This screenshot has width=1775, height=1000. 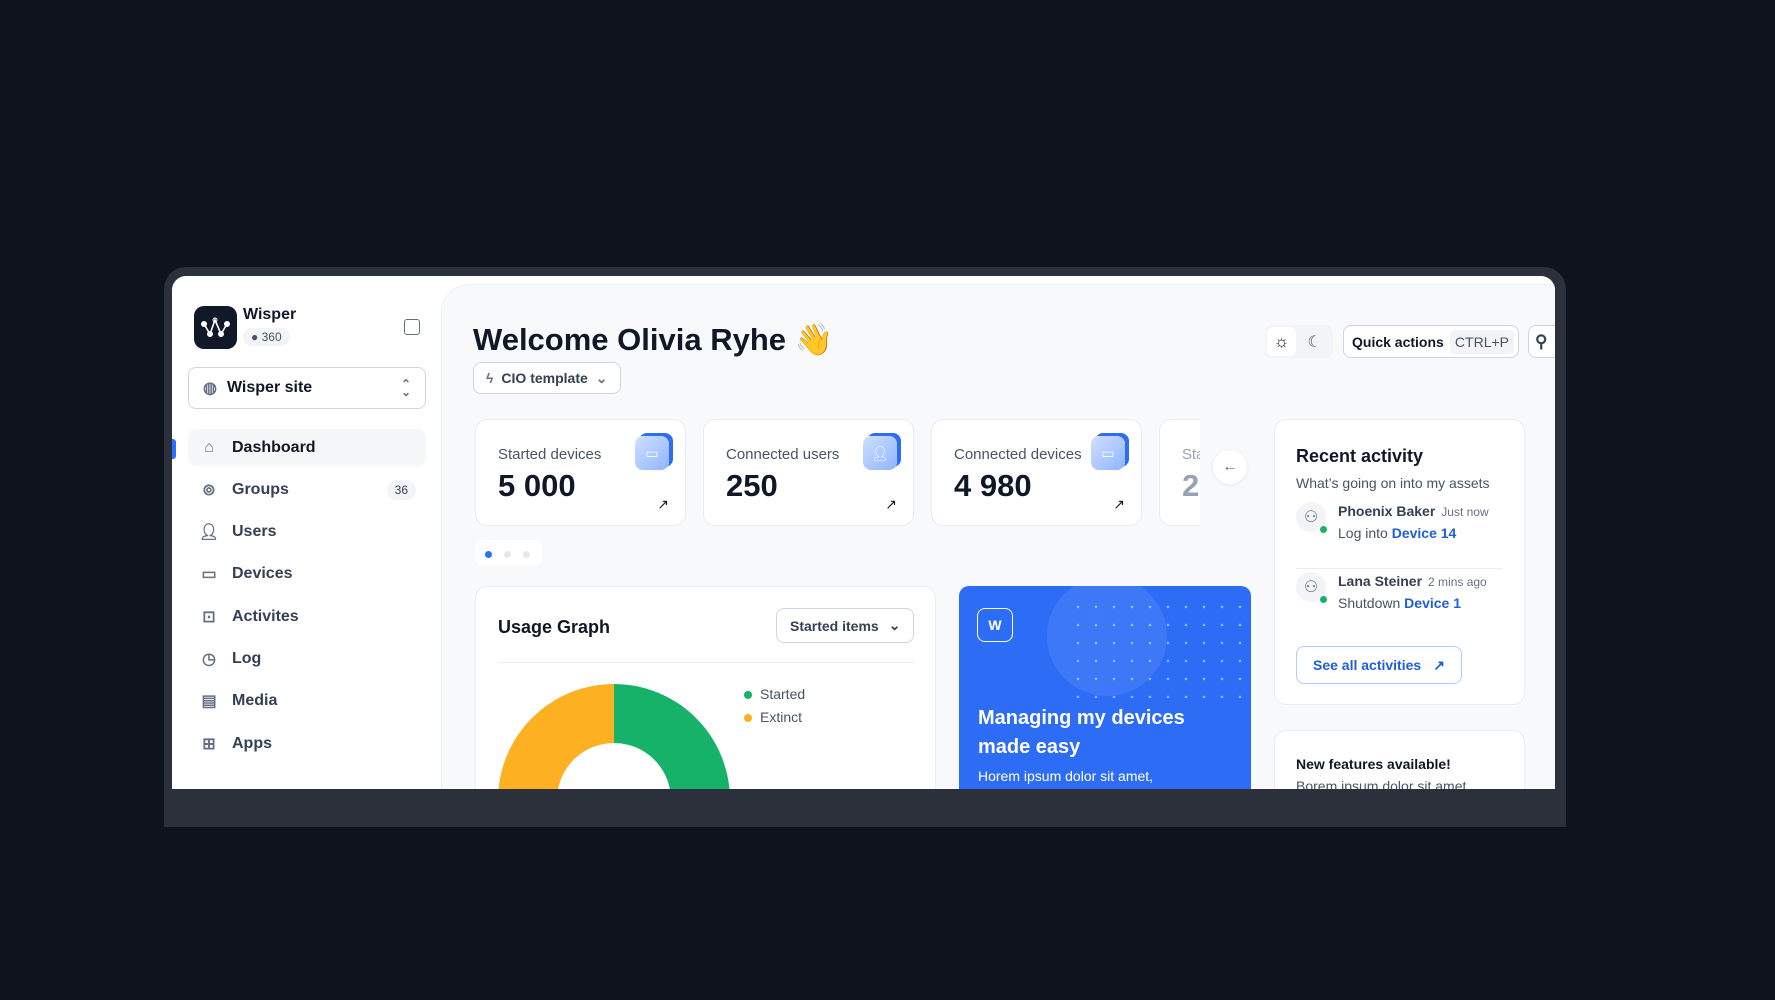 I want to click on user-icon: ⚇, so click(x=1311, y=587).